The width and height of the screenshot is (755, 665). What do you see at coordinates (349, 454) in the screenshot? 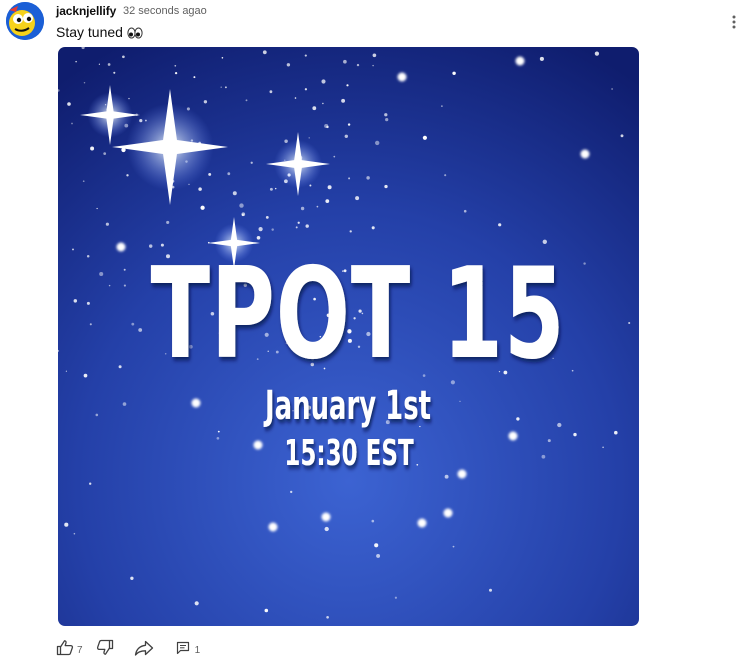
I see `media-time: 15:30 EST` at bounding box center [349, 454].